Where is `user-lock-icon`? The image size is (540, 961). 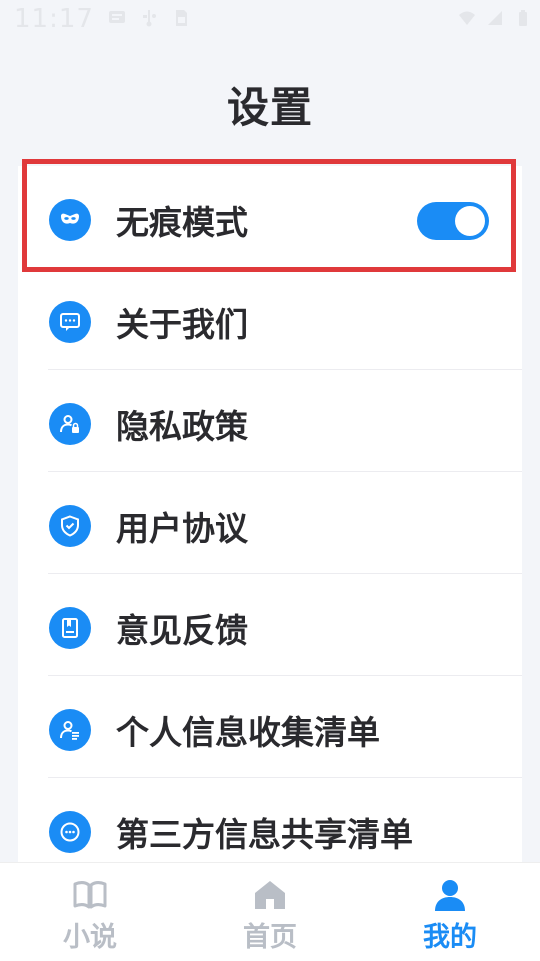 user-lock-icon is located at coordinates (70, 424).